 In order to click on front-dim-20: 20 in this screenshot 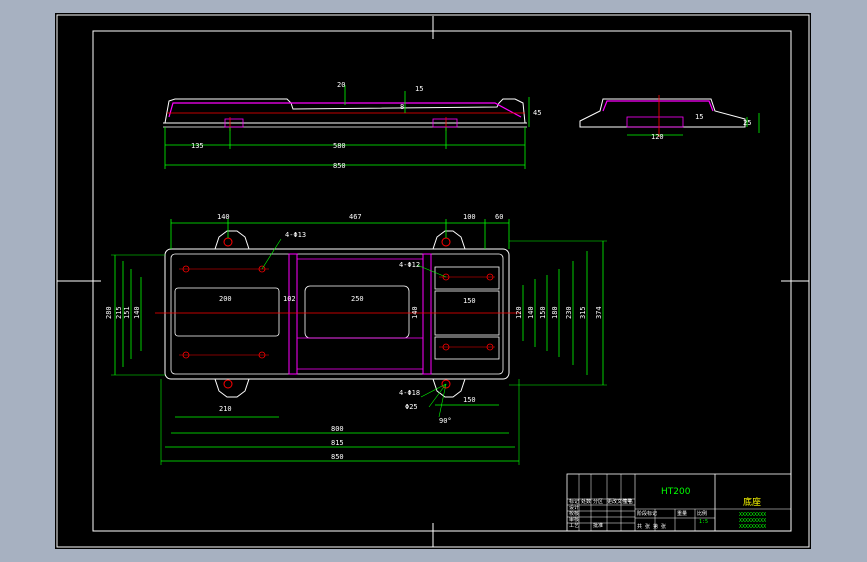, I will do `click(341, 85)`.